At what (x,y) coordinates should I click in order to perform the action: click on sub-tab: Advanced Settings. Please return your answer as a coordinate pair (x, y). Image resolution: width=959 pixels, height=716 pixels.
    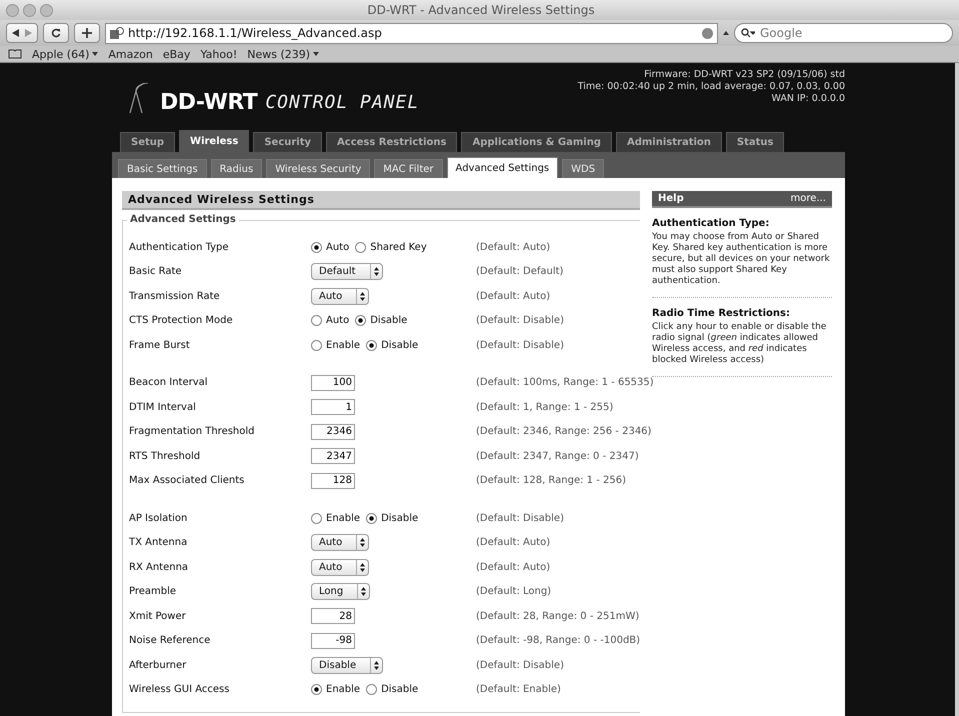
    Looking at the image, I should click on (502, 167).